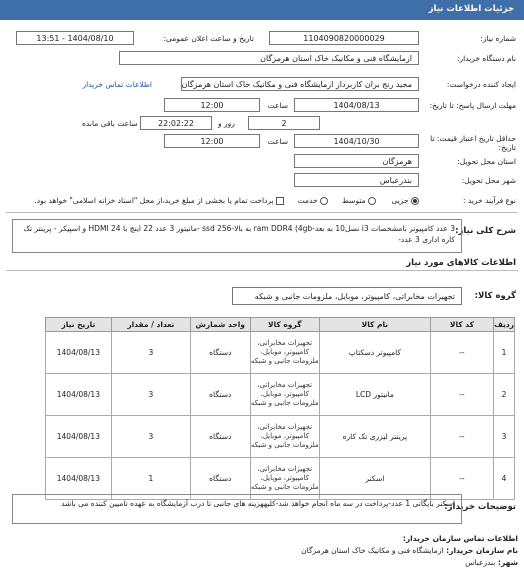  Describe the element at coordinates (473, 143) in the screenshot. I see `validity-label: حداقل تاریخ اعتبار قیمت: تا تاریخ:` at that location.